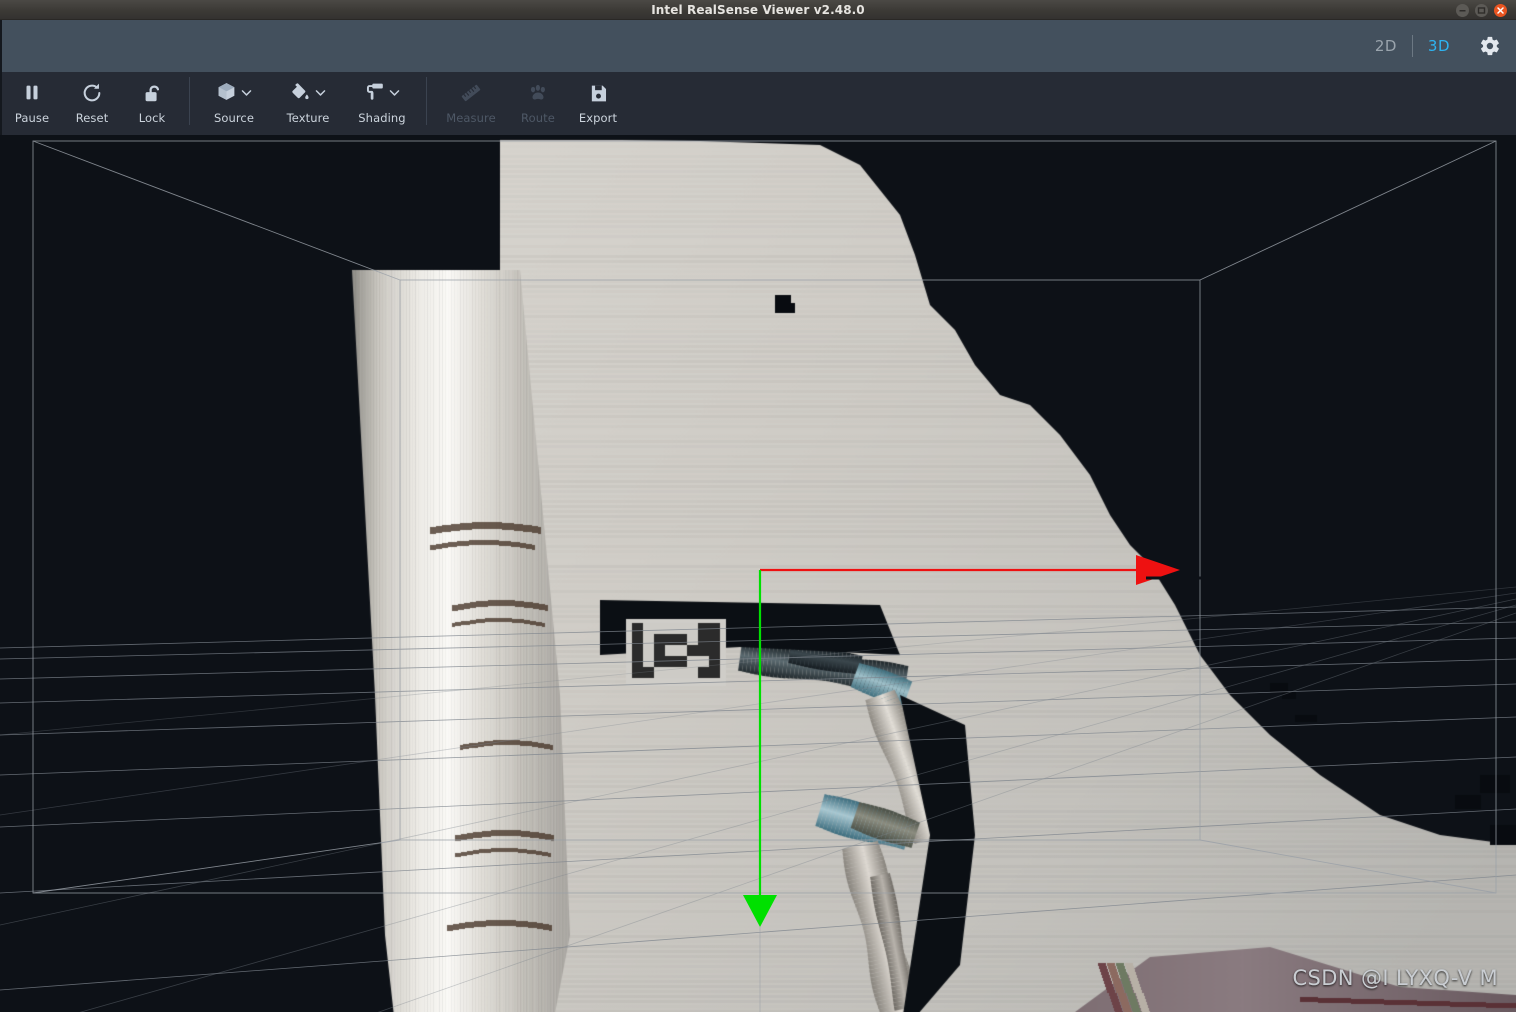  What do you see at coordinates (382, 118) in the screenshot?
I see `shading-label: Shading` at bounding box center [382, 118].